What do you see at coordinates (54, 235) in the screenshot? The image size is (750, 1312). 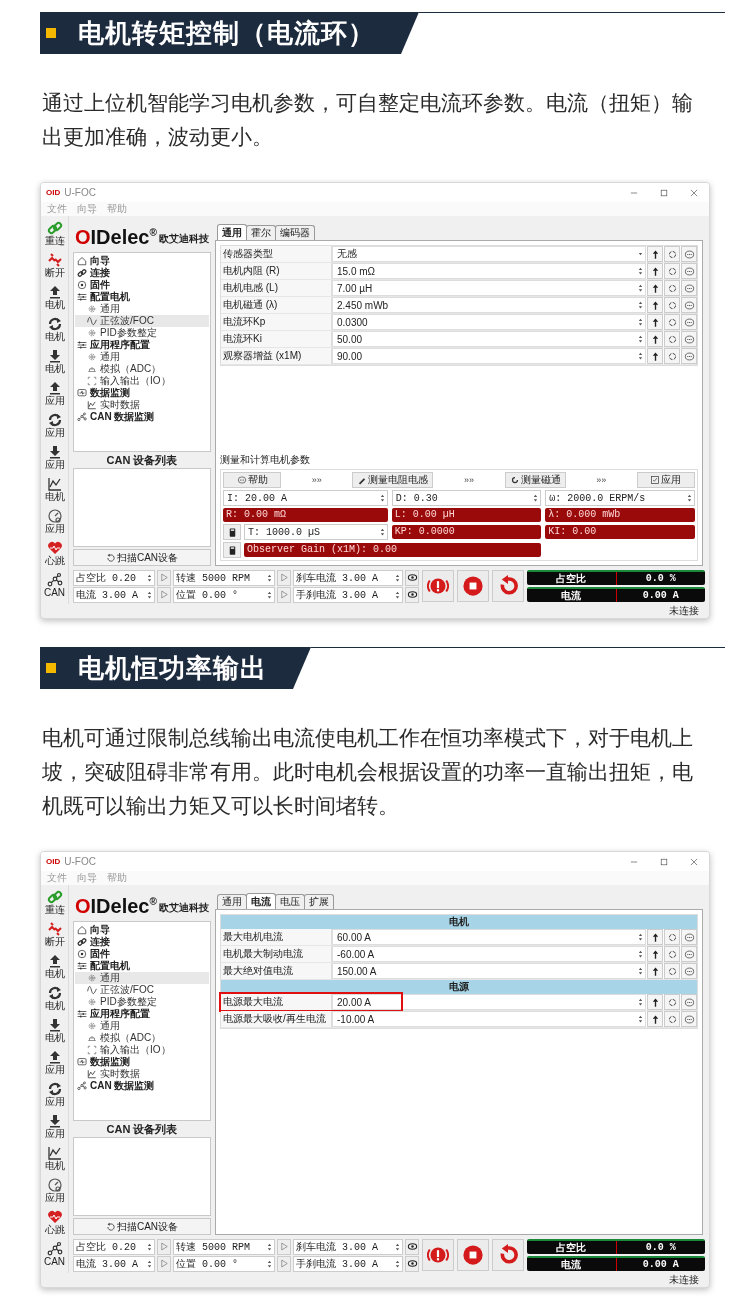 I see `toolbar-button: 重连` at bounding box center [54, 235].